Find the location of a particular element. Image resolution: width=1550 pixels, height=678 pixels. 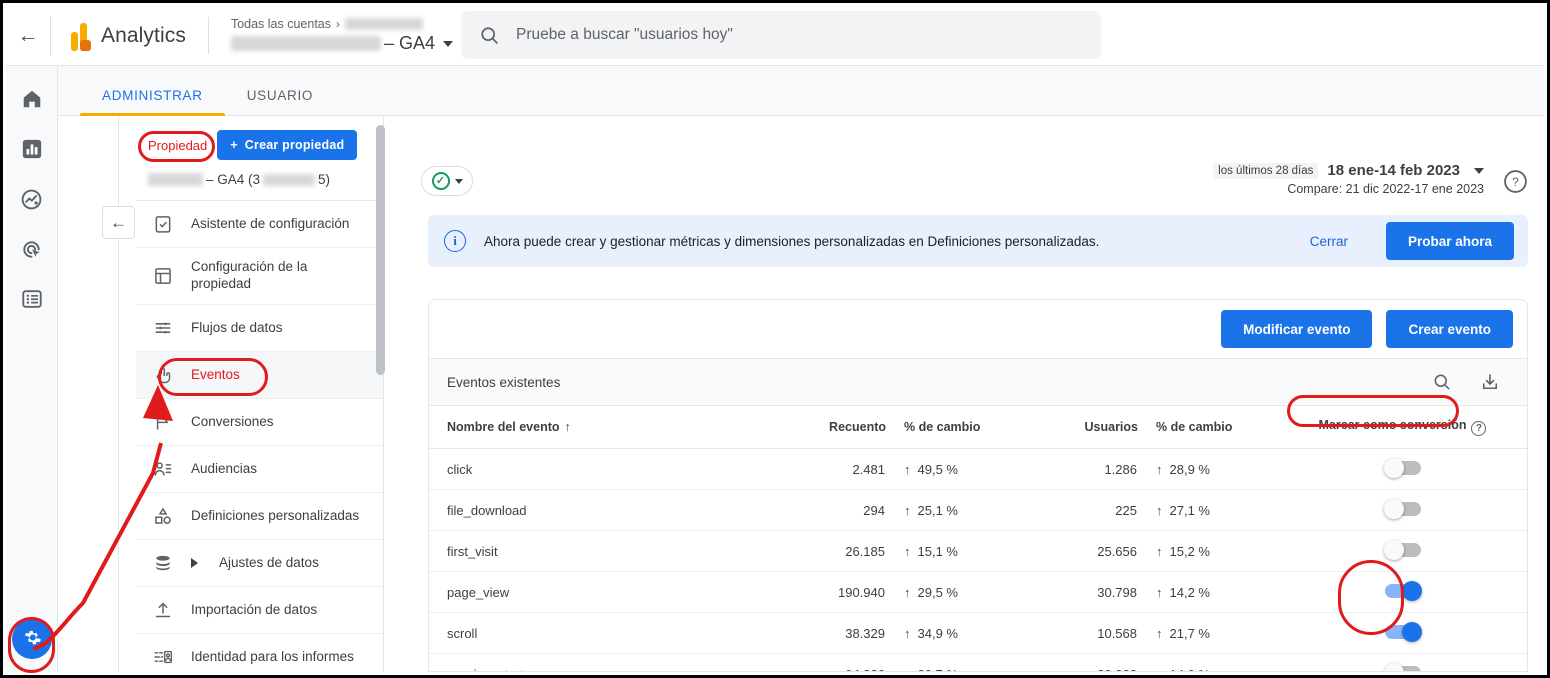

create-event-button: Crear evento is located at coordinates (1449, 329).